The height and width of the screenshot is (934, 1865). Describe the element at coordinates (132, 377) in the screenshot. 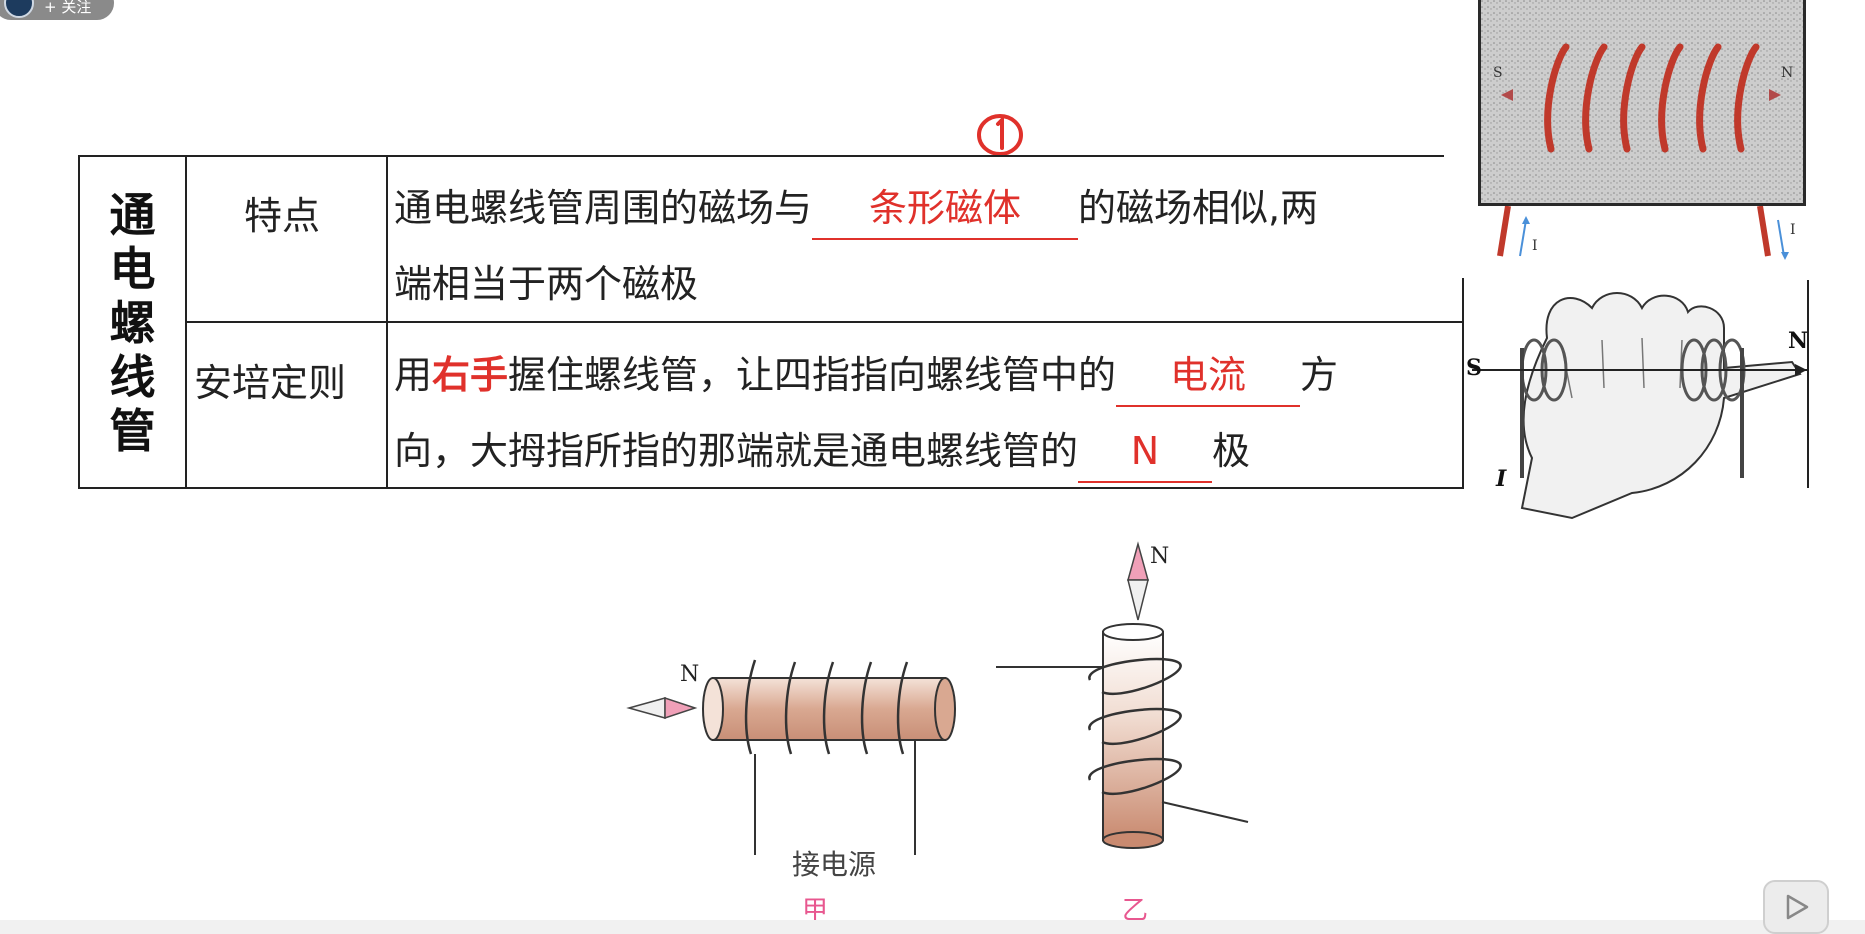

I see `title-char: 线` at that location.